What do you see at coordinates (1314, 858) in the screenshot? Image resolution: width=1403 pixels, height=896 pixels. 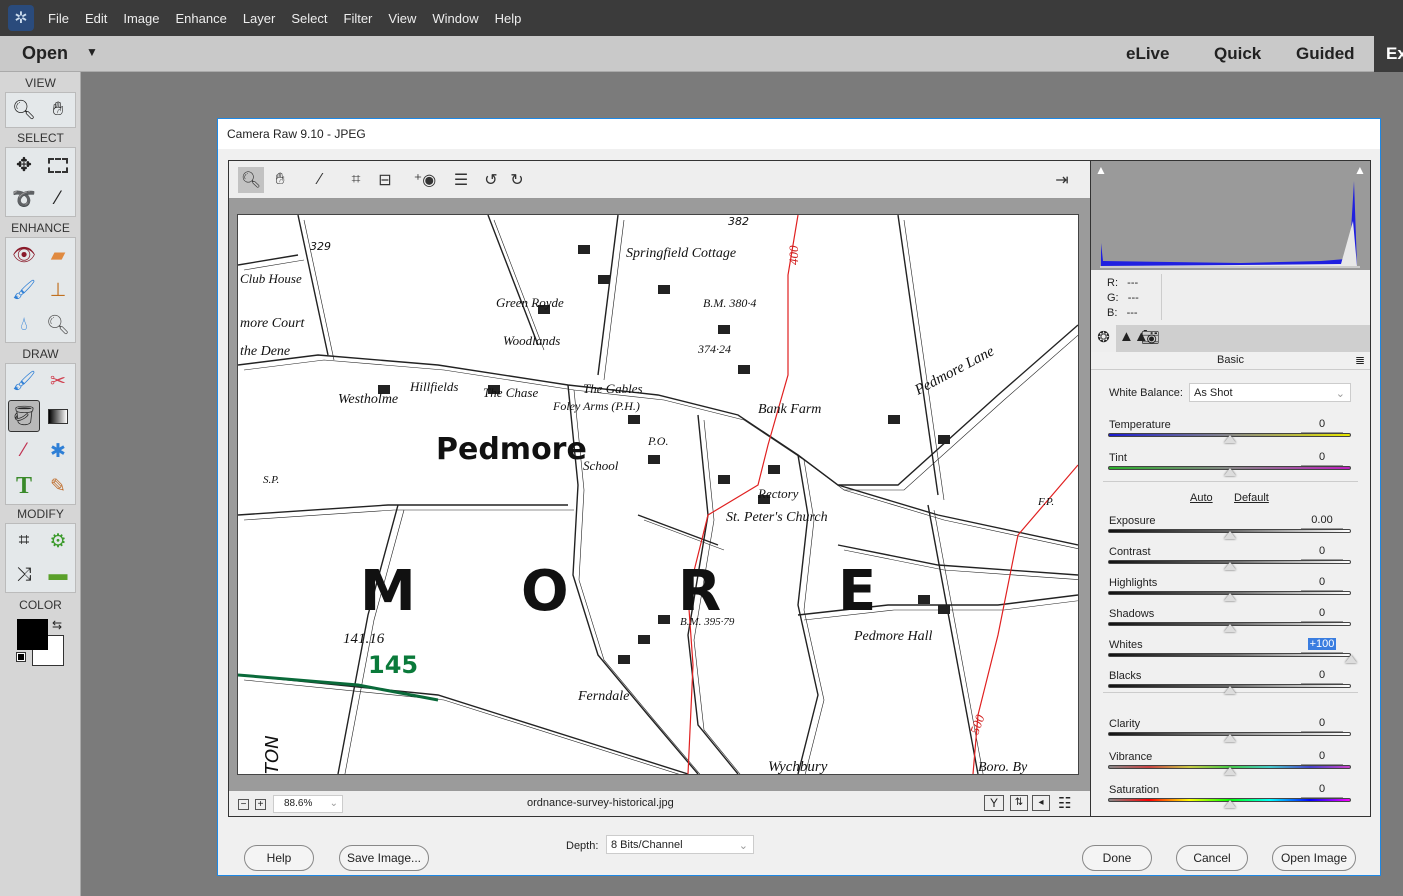 I see `open-image-button: Open Image` at bounding box center [1314, 858].